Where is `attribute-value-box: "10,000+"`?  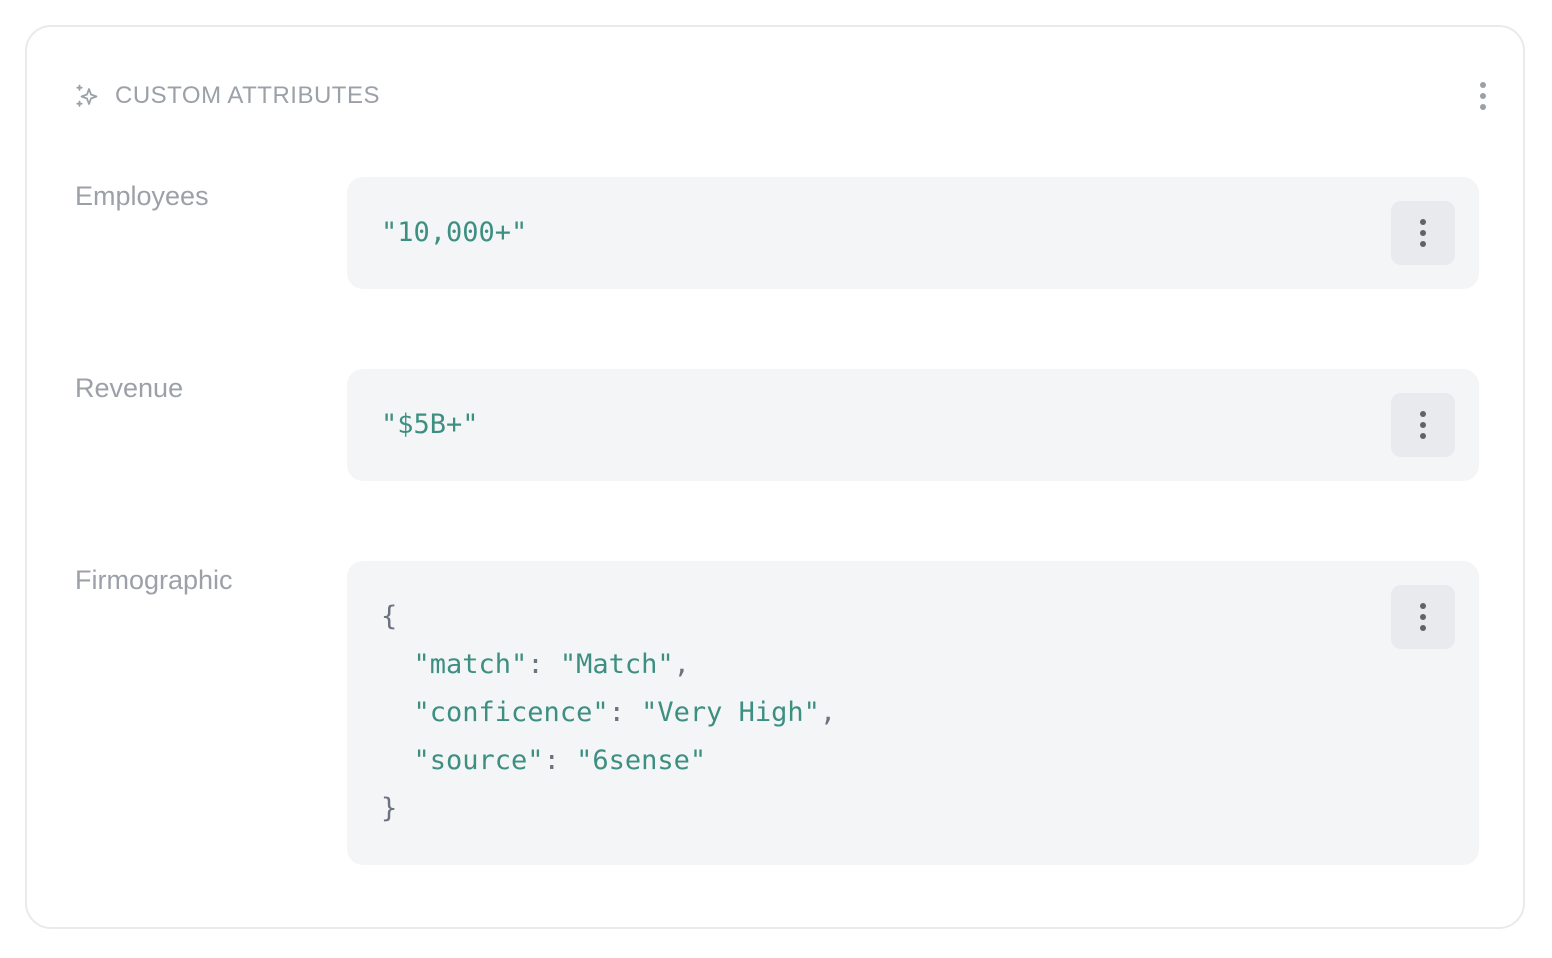 attribute-value-box: "10,000+" is located at coordinates (913, 233).